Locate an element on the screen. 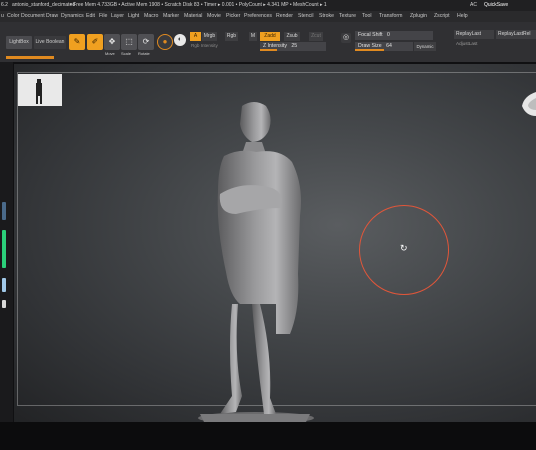 The height and width of the screenshot is (450, 536). z-intensity-value: 25 is located at coordinates (294, 46).